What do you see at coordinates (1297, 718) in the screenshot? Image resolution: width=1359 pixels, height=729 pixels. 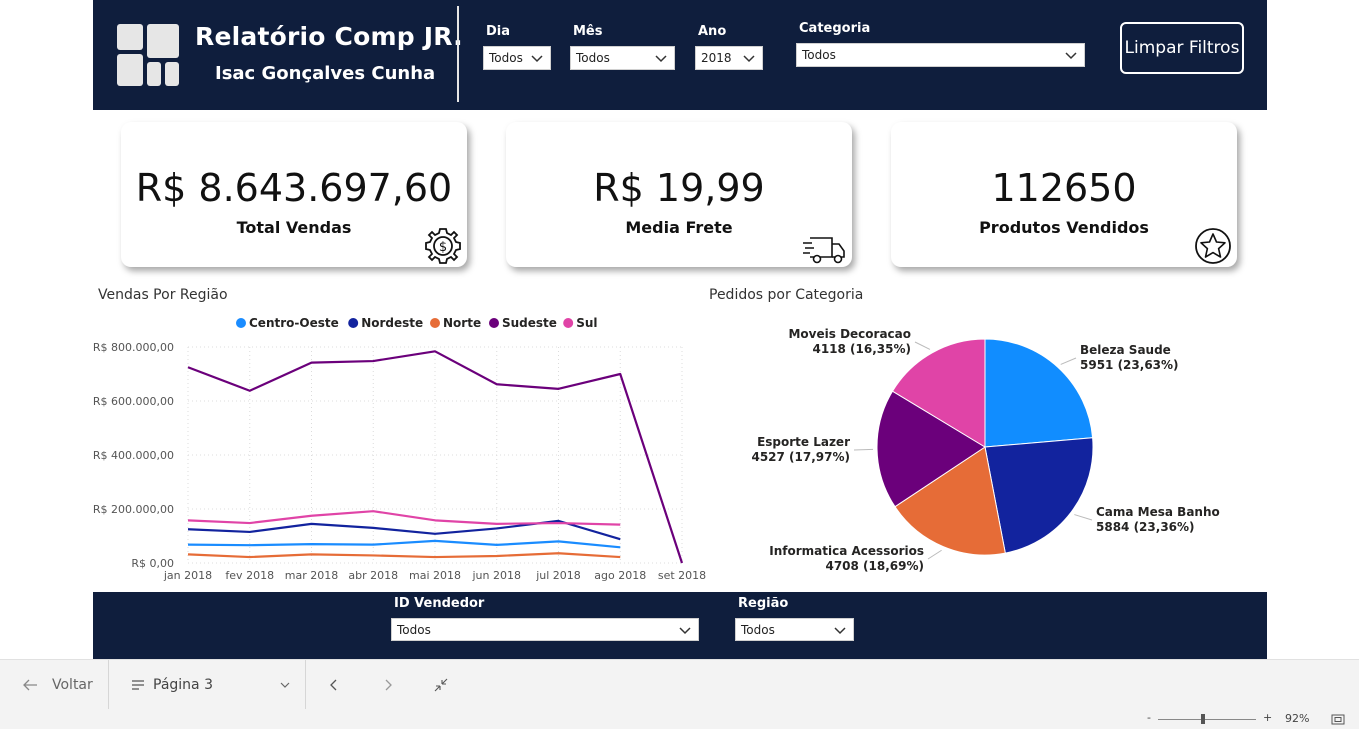 I see `zoom-level: 92%` at bounding box center [1297, 718].